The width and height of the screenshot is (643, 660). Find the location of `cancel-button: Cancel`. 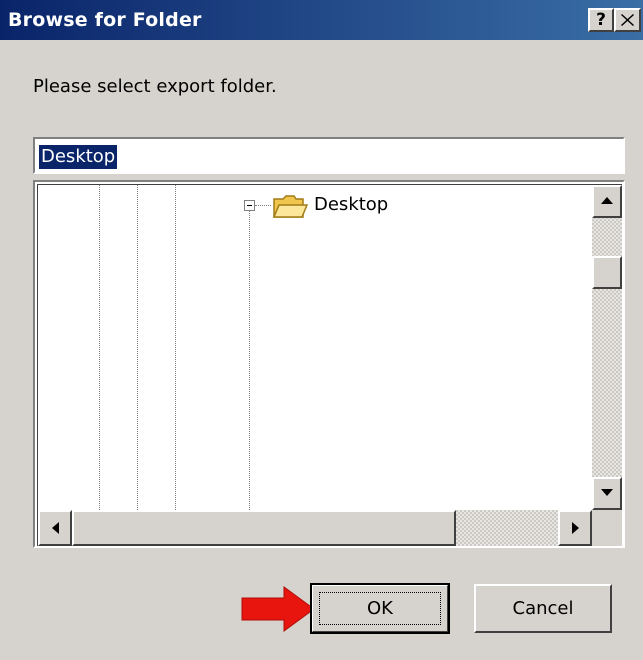

cancel-button: Cancel is located at coordinates (543, 608).